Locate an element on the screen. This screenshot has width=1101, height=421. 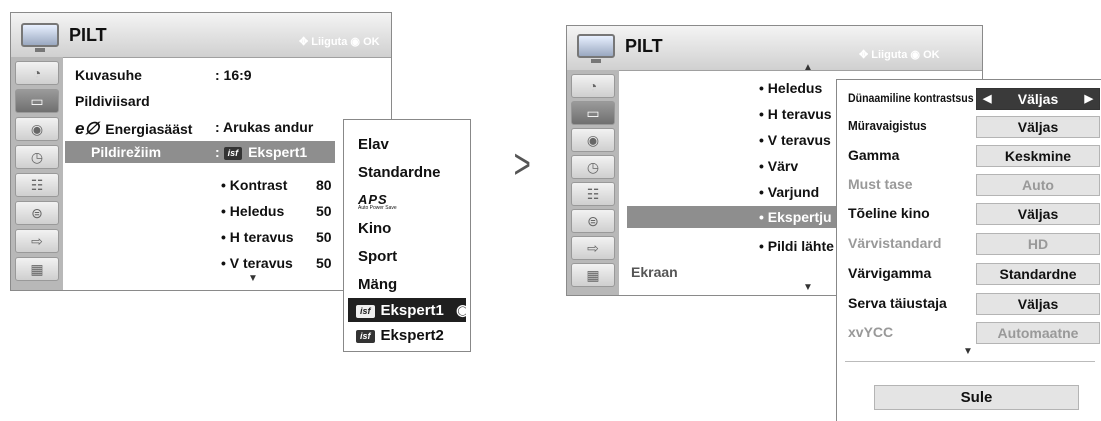
menu-row-picture-mode: Pildirežiim is located at coordinates (126, 152).